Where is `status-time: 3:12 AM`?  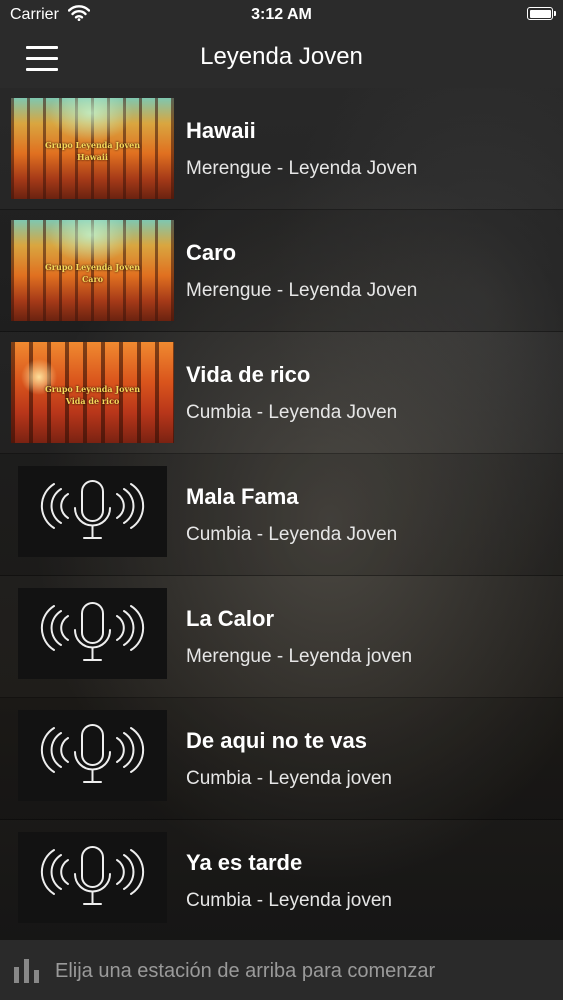
status-time: 3:12 AM is located at coordinates (281, 14).